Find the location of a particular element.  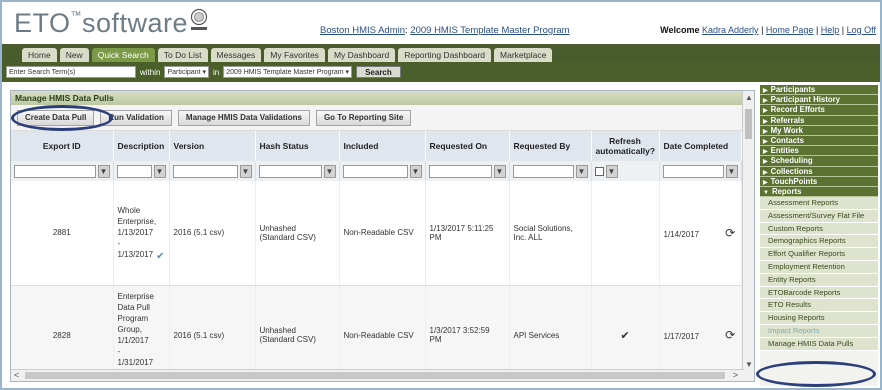

program-link: 2009 HMIS Template Master Program is located at coordinates (489, 30).